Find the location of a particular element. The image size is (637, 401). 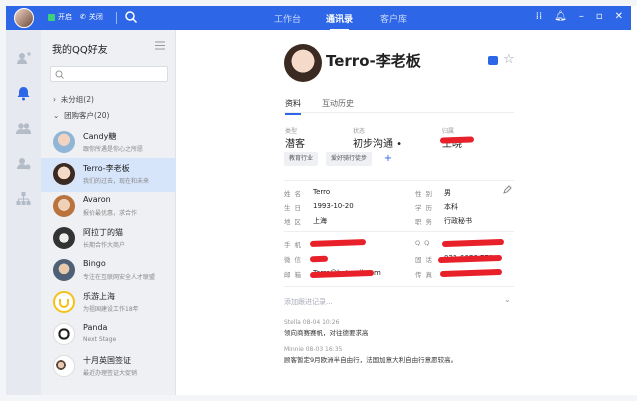

tag-chip: 教育行业 is located at coordinates (301, 159).